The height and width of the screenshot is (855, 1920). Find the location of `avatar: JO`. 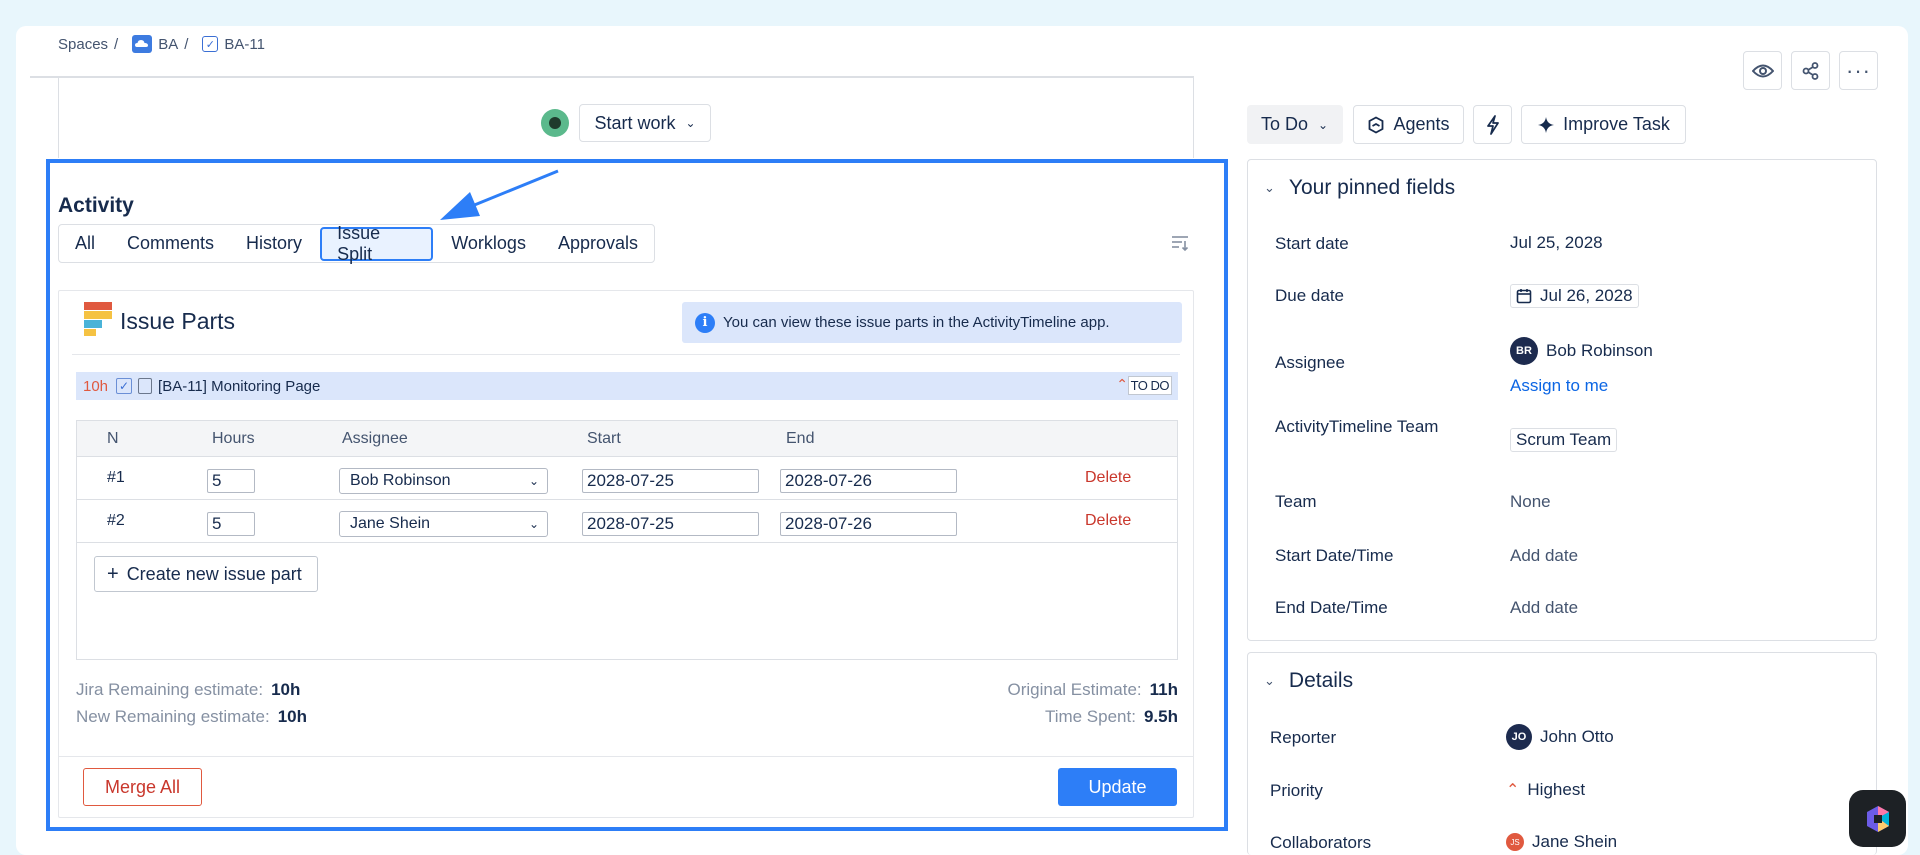

avatar: JO is located at coordinates (1519, 737).